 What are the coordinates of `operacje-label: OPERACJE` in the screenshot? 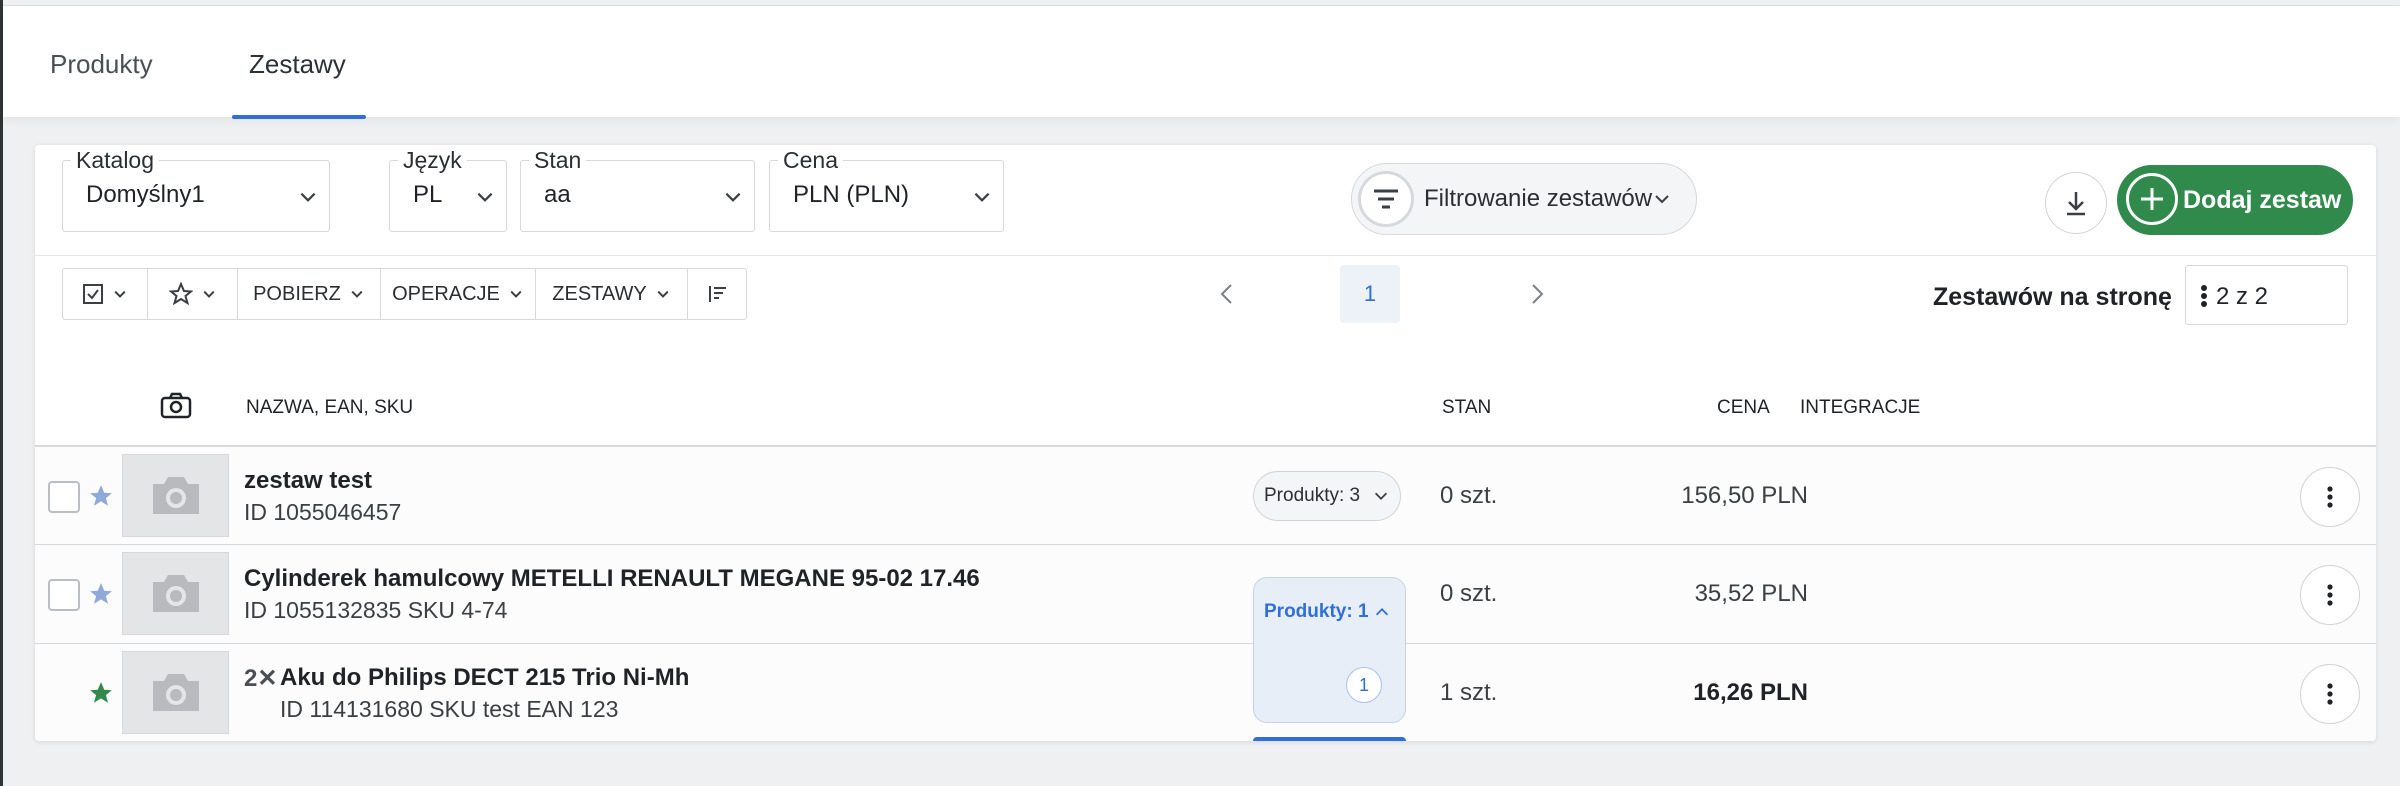 It's located at (446, 293).